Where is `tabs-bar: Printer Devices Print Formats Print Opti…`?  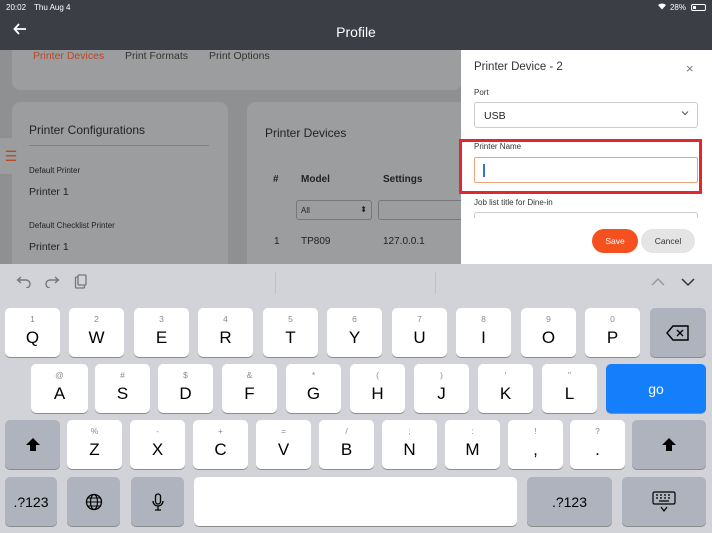
tabs-bar: Printer Devices Print Formats Print Opti… is located at coordinates (237, 70).